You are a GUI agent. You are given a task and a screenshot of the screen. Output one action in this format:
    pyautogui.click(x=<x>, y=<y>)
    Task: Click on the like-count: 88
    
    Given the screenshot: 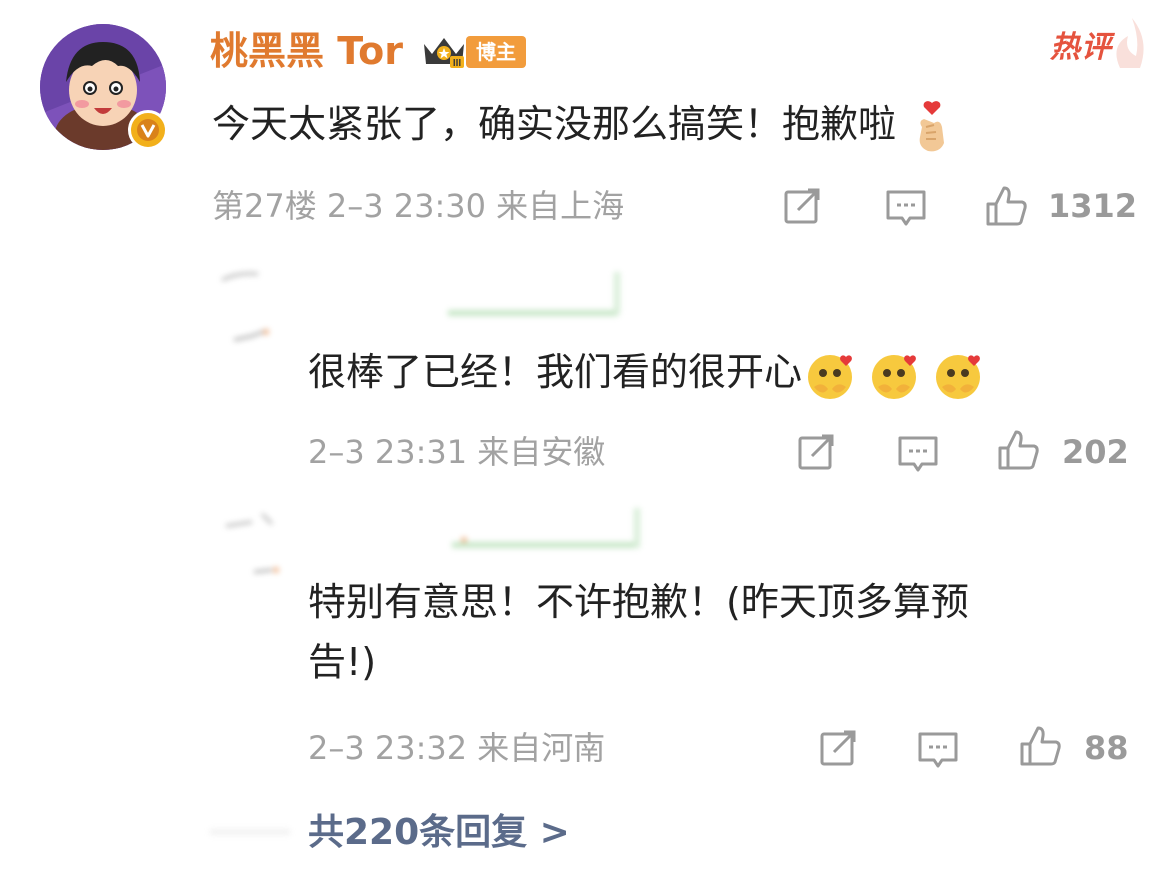 What is the action you would take?
    pyautogui.click(x=1106, y=748)
    